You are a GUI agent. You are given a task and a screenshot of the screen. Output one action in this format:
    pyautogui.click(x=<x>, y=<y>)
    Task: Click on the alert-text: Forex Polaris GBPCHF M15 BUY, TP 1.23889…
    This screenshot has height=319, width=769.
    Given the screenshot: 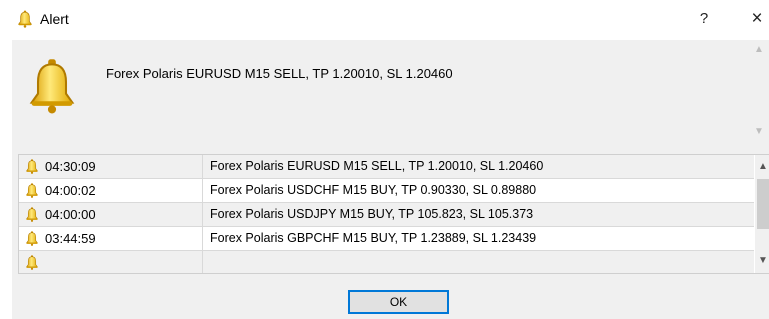 What is the action you would take?
    pyautogui.click(x=373, y=238)
    